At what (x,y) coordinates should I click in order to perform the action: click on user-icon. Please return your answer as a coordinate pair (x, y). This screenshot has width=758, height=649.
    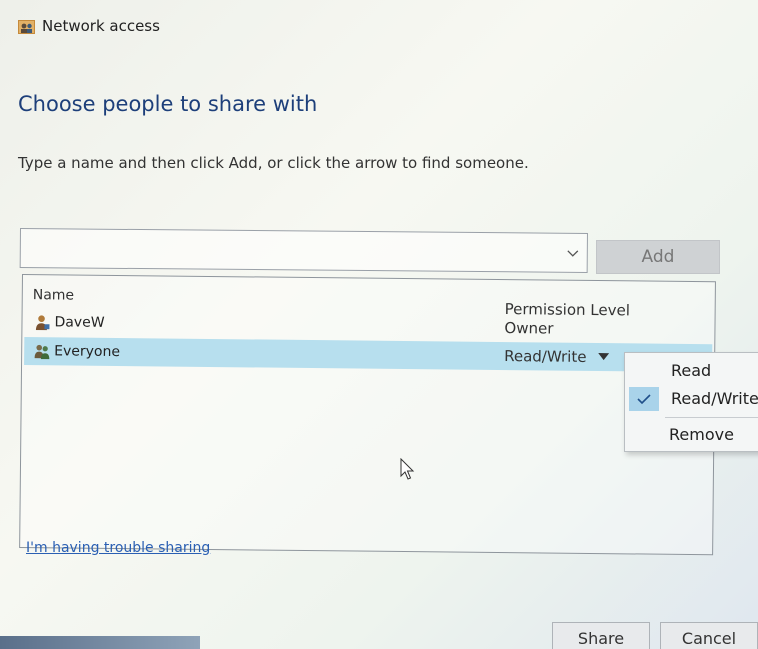
    Looking at the image, I should click on (42, 323).